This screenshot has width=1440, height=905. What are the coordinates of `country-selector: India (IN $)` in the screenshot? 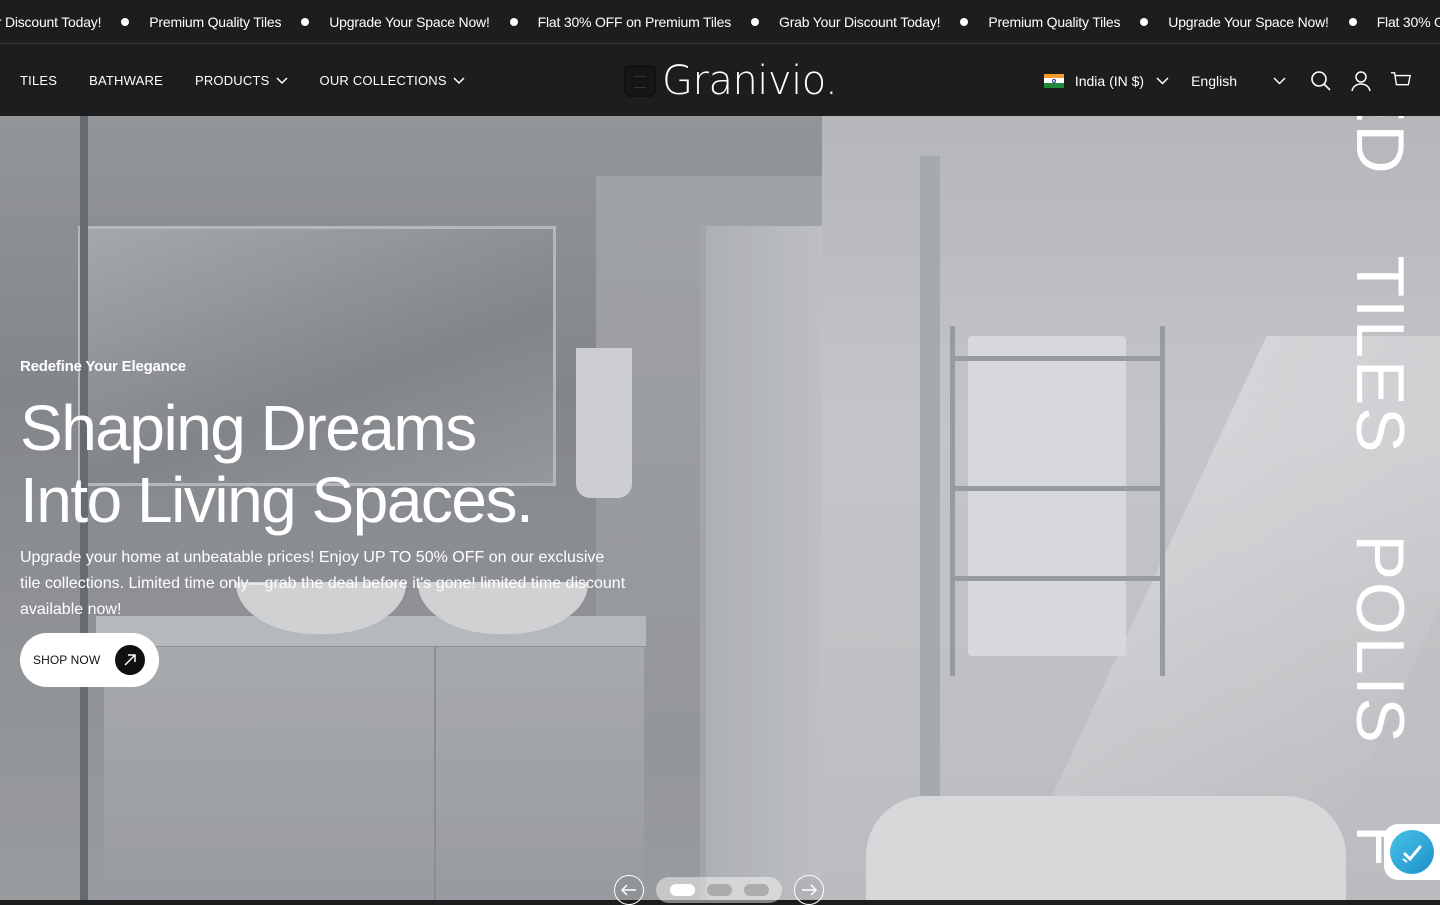 It's located at (1106, 80).